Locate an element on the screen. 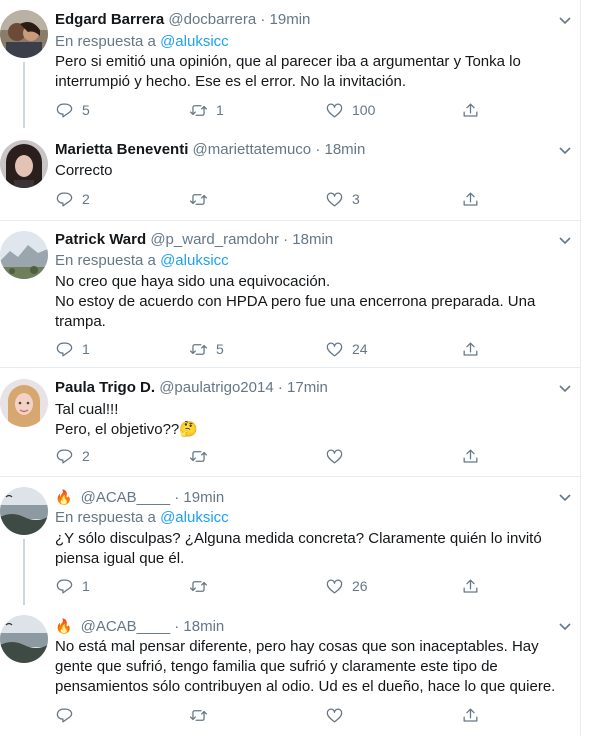 Image resolution: width=596 pixels, height=736 pixels. author-name: Marietta Beneventi is located at coordinates (121, 149).